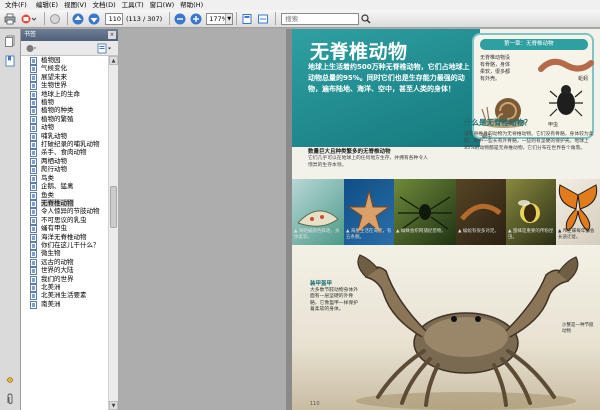 This screenshot has width=600, height=410. What do you see at coordinates (64, 296) in the screenshot?
I see `bookmark-item: 北美洲生活要素` at bounding box center [64, 296].